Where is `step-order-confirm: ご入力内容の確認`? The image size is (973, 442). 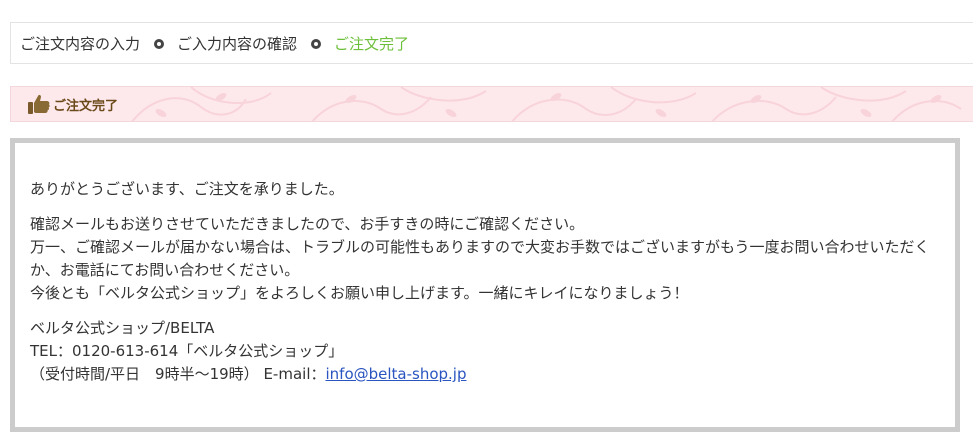 step-order-confirm: ご入力内容の確認 is located at coordinates (237, 43).